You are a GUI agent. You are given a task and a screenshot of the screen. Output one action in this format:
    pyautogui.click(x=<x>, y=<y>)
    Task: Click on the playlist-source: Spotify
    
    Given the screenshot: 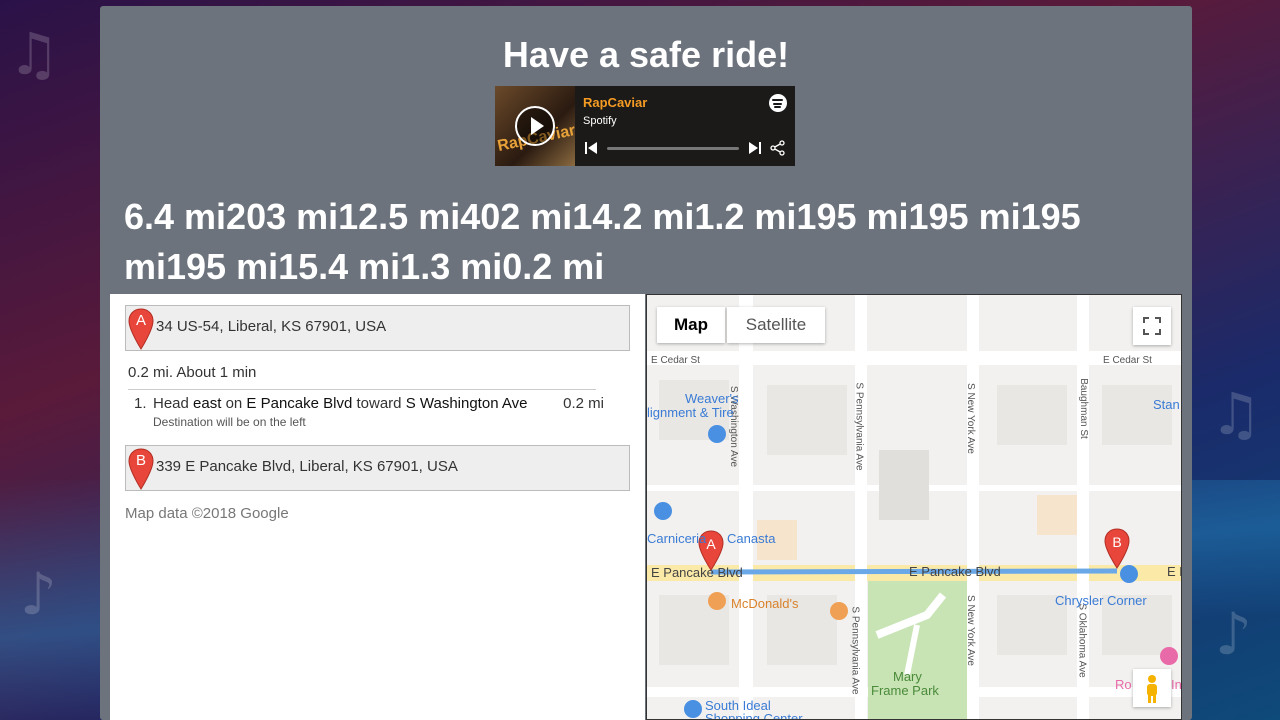 What is the action you would take?
    pyautogui.click(x=600, y=121)
    